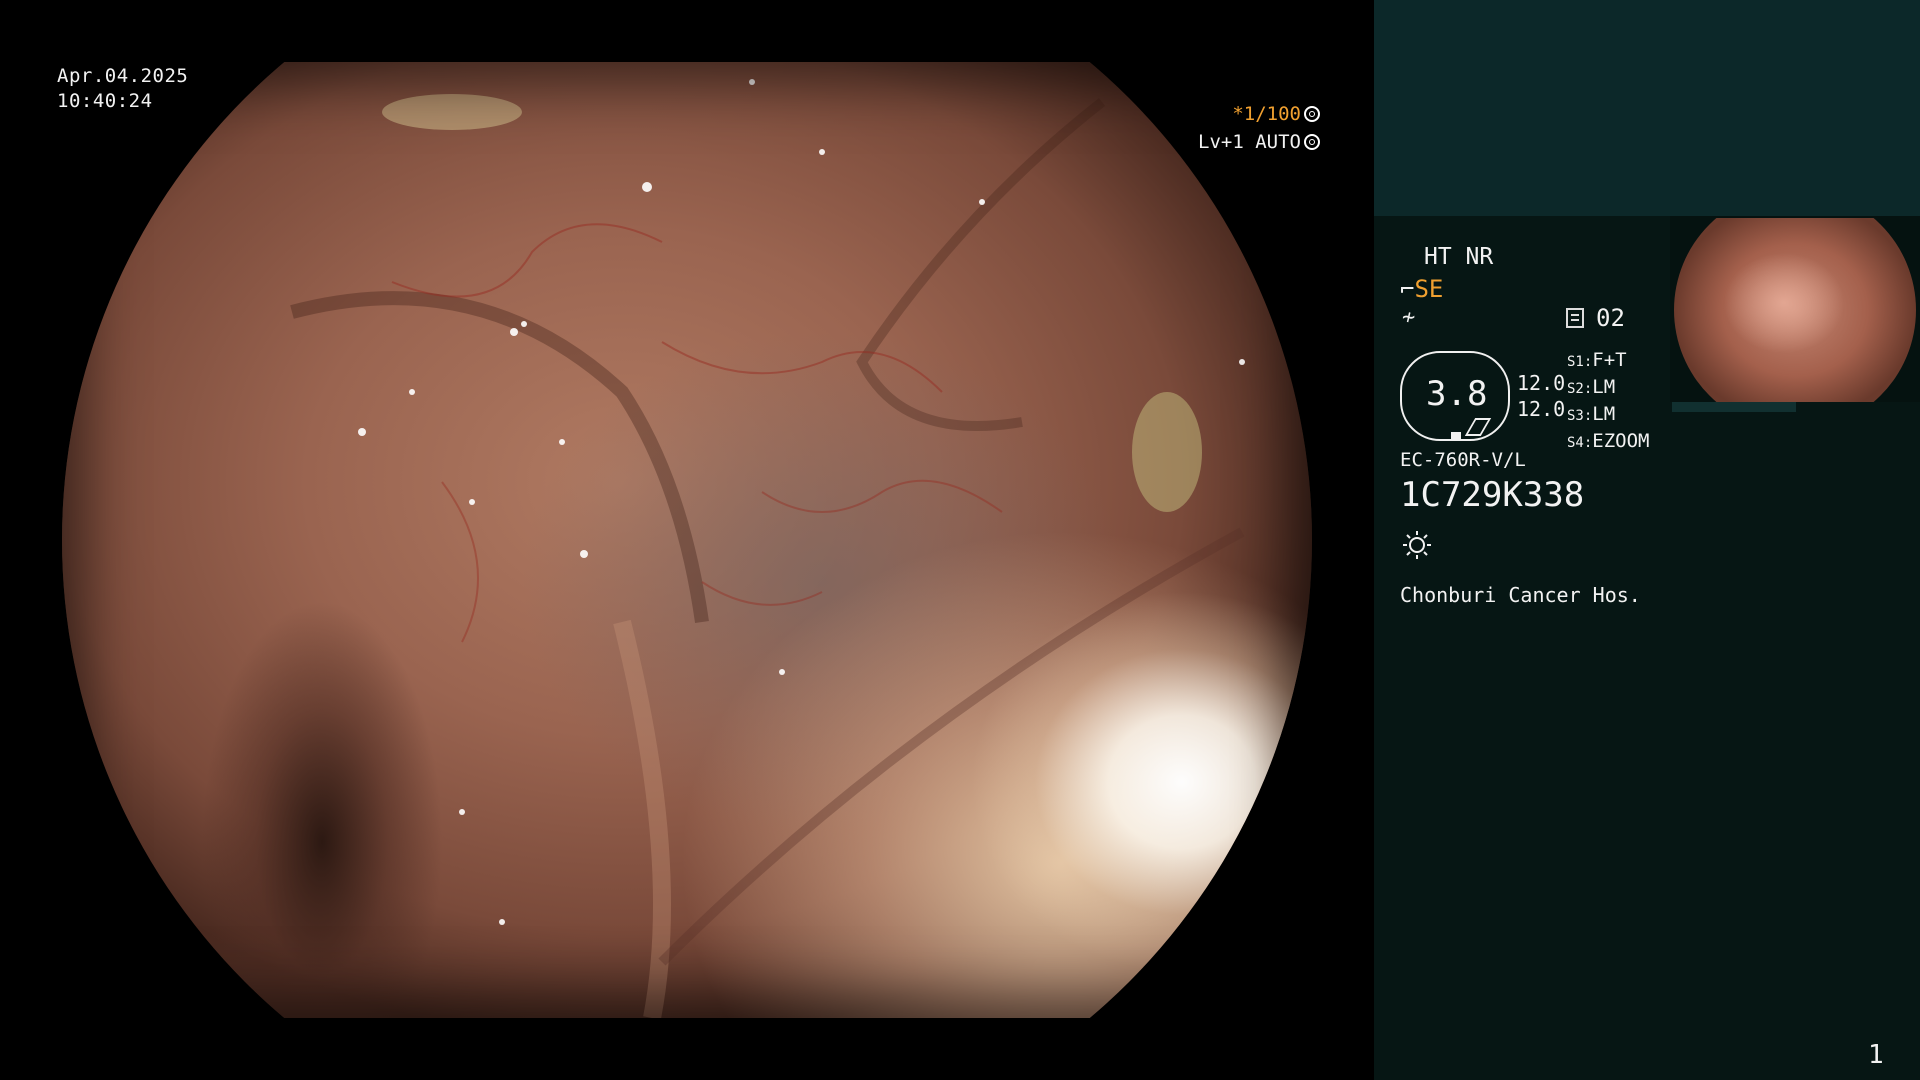 This screenshot has width=1920, height=1080. What do you see at coordinates (1608, 402) in the screenshot?
I see `switch-slots: S1:F+T S2:LM S3:LM S4:EZOOM` at bounding box center [1608, 402].